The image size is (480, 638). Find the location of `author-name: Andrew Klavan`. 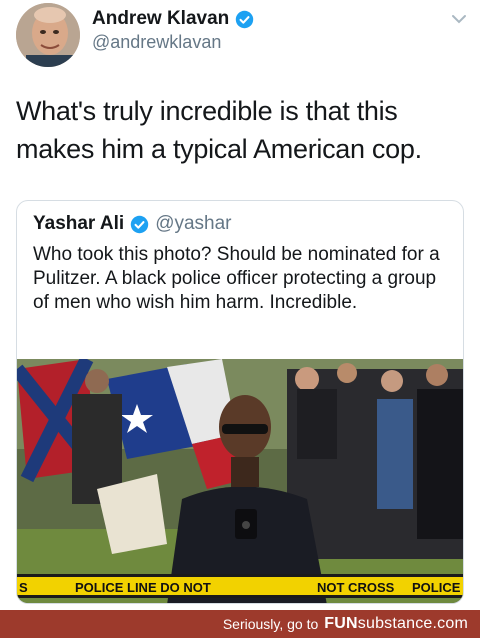

author-name: Andrew Klavan is located at coordinates (160, 19).